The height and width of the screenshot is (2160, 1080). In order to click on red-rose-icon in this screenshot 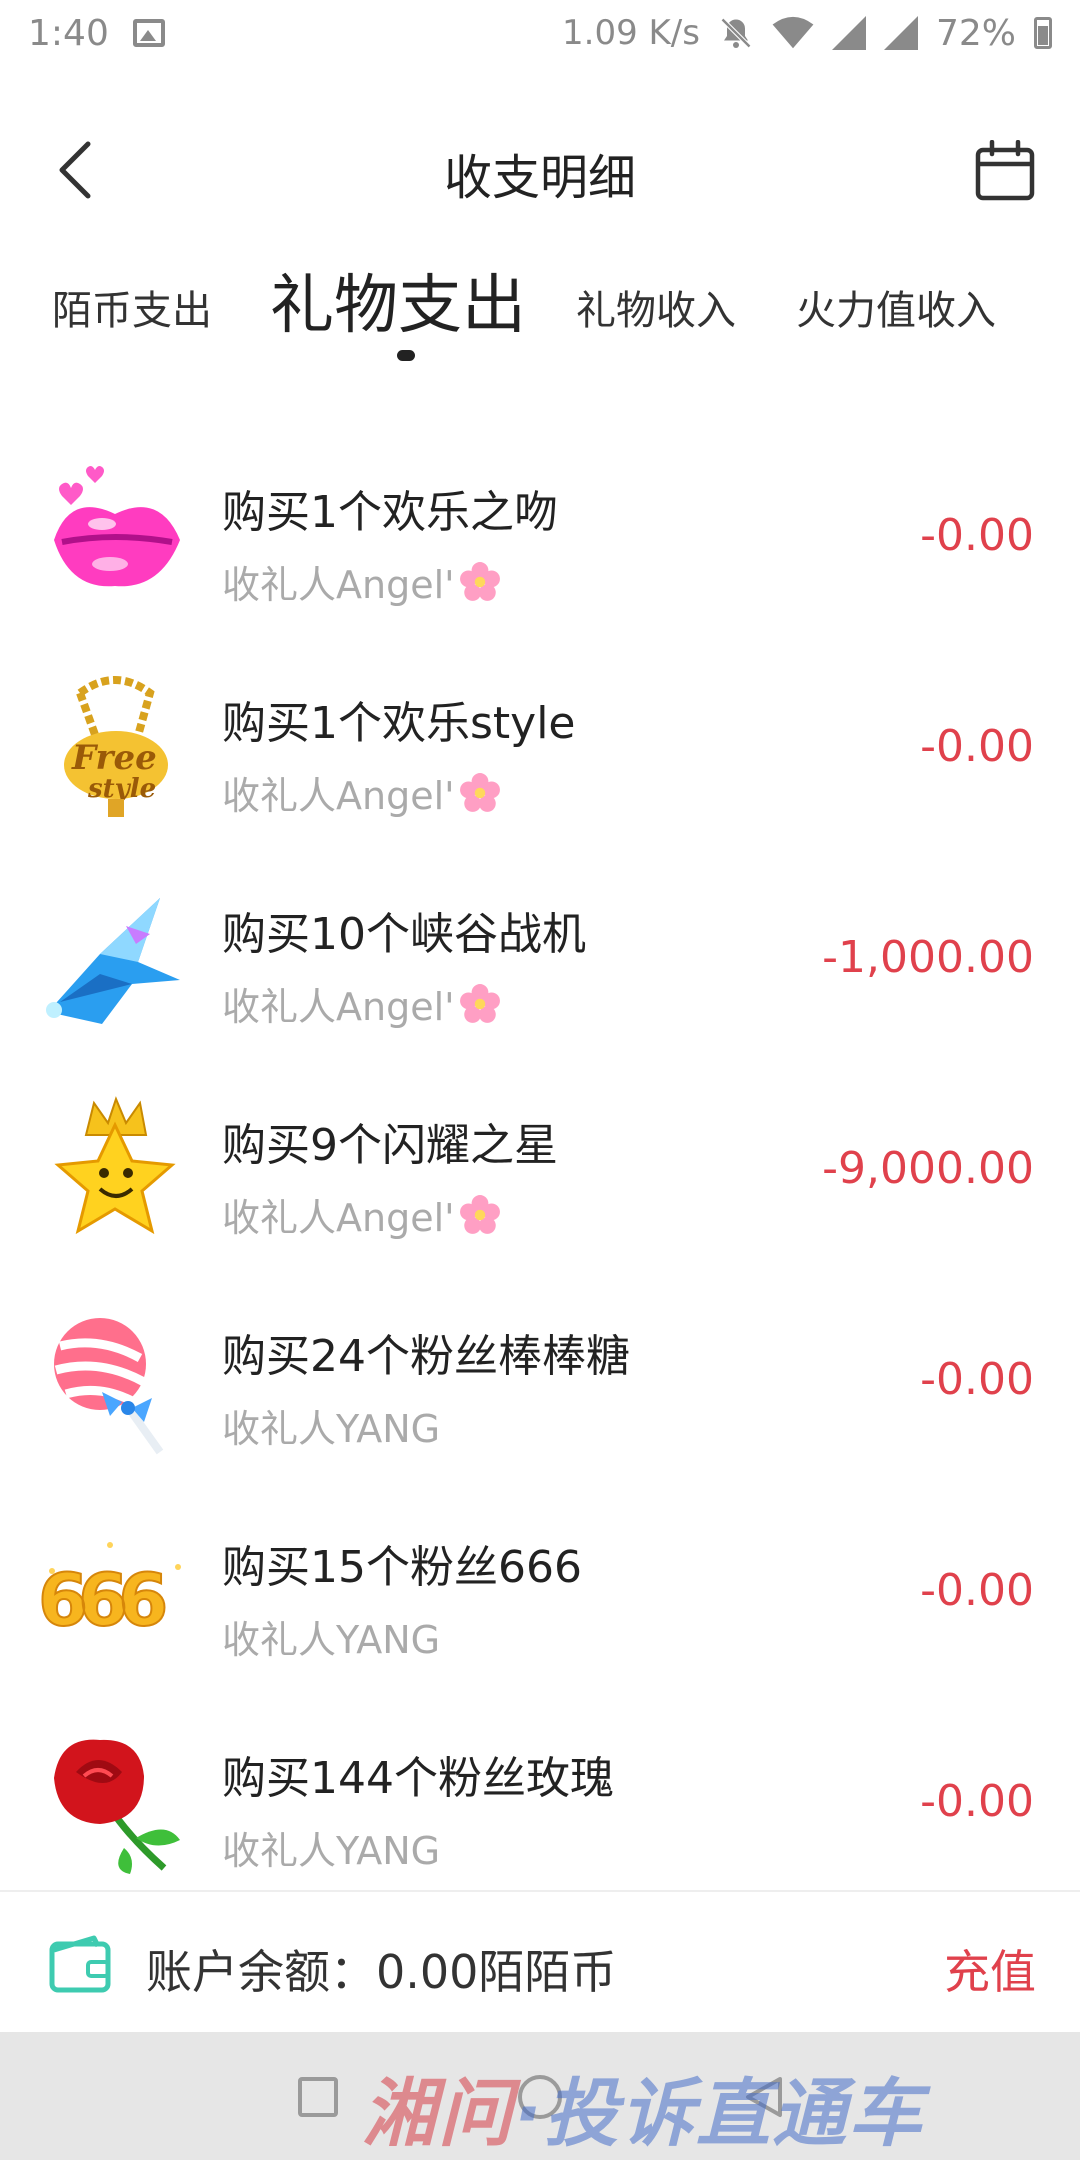, I will do `click(117, 1806)`.